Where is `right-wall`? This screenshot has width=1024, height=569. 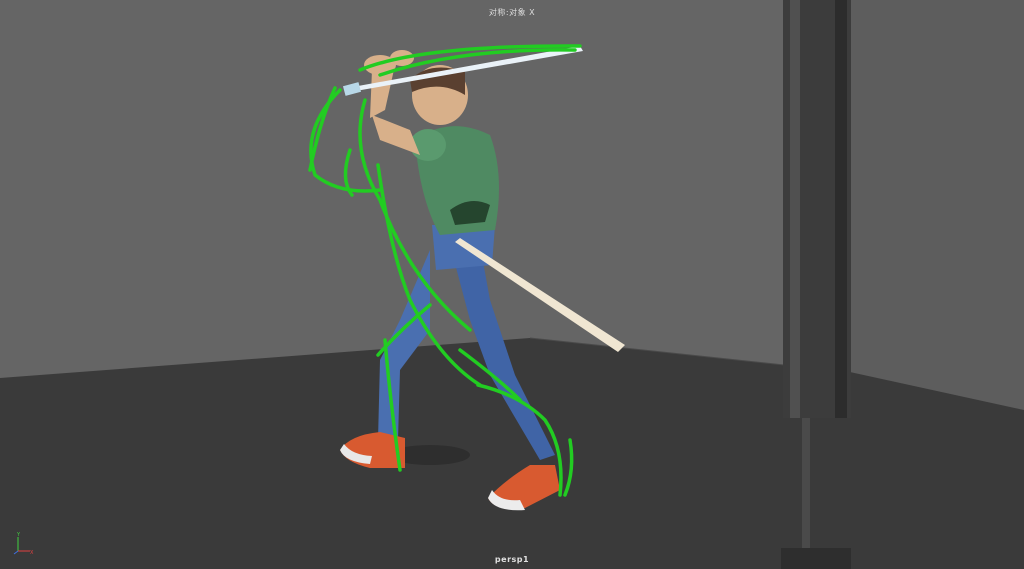
right-wall is located at coordinates (937, 205).